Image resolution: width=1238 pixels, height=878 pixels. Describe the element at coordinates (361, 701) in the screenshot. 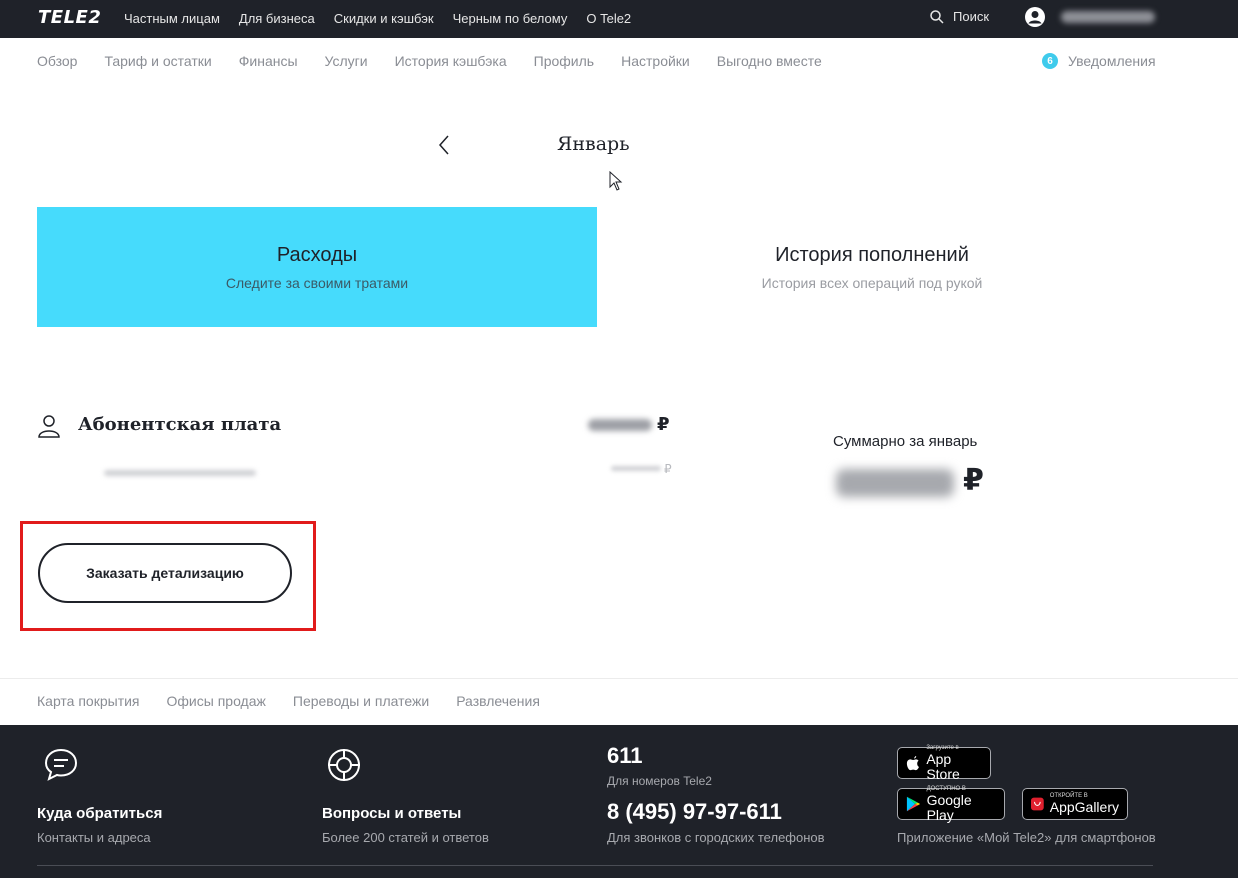

I see `footer-link-payments: Переводы и платежи` at that location.